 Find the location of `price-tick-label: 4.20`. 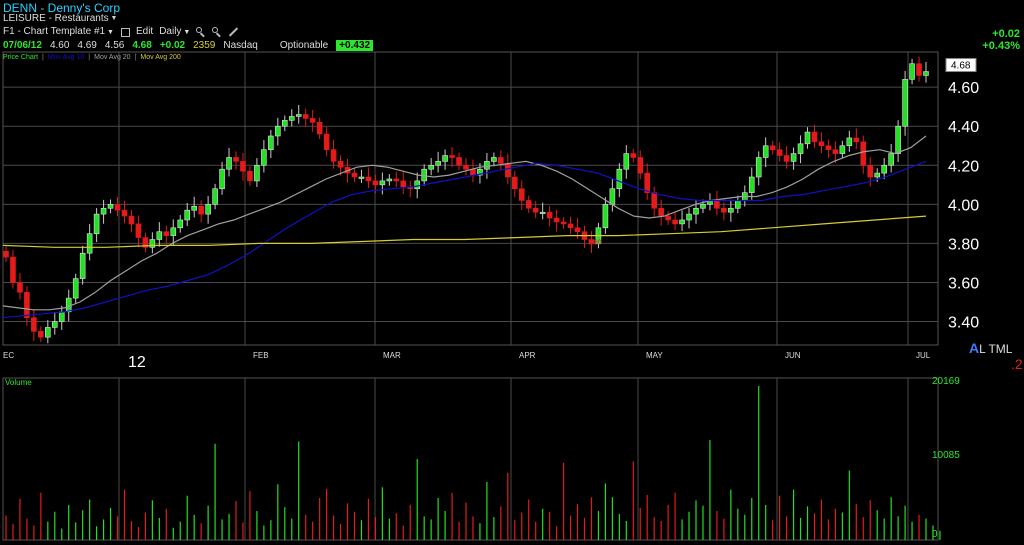

price-tick-label: 4.20 is located at coordinates (963, 166).